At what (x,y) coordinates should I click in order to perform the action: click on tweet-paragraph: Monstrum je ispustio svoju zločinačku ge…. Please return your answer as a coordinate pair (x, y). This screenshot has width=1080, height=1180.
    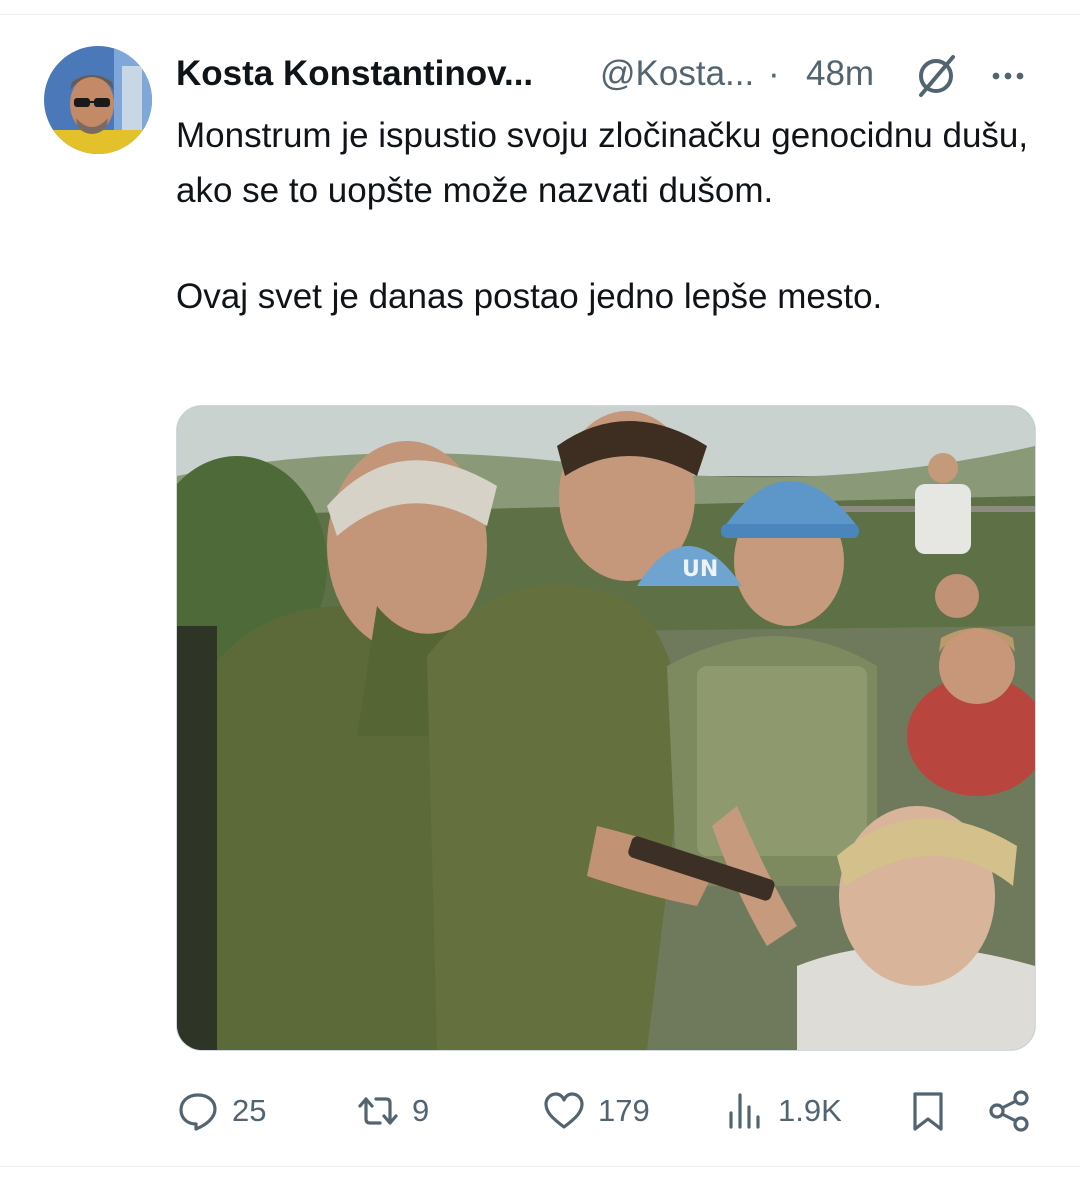
    Looking at the image, I should click on (602, 163).